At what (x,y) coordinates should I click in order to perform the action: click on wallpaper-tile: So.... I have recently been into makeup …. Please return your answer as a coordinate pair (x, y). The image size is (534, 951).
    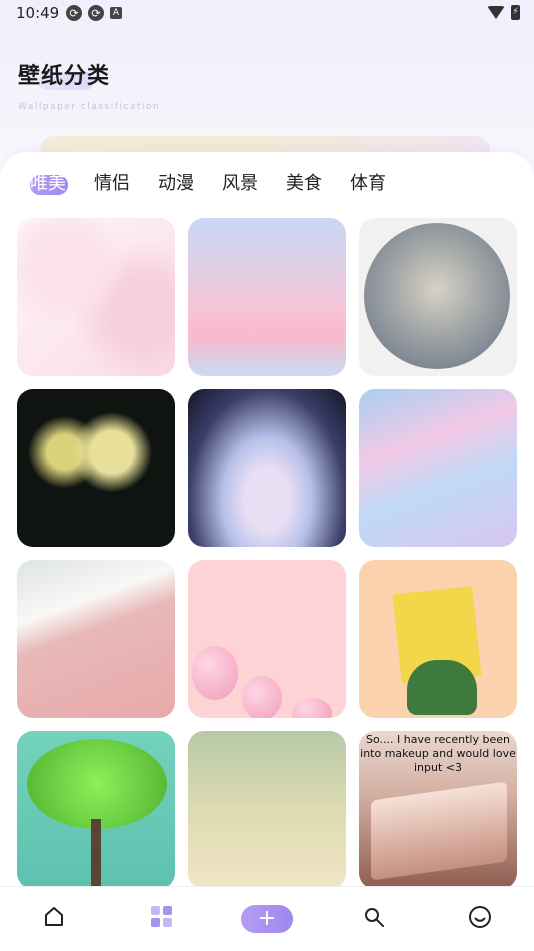
    Looking at the image, I should click on (438, 810).